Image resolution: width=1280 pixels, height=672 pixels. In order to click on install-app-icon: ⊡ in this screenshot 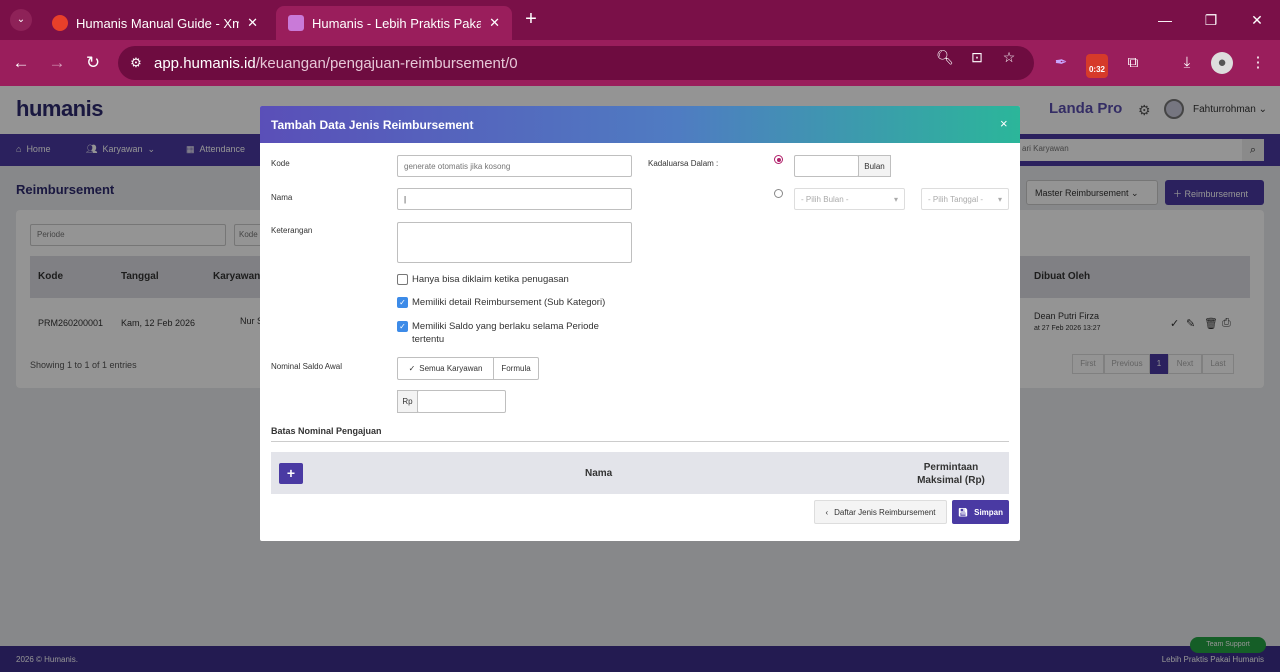, I will do `click(977, 58)`.